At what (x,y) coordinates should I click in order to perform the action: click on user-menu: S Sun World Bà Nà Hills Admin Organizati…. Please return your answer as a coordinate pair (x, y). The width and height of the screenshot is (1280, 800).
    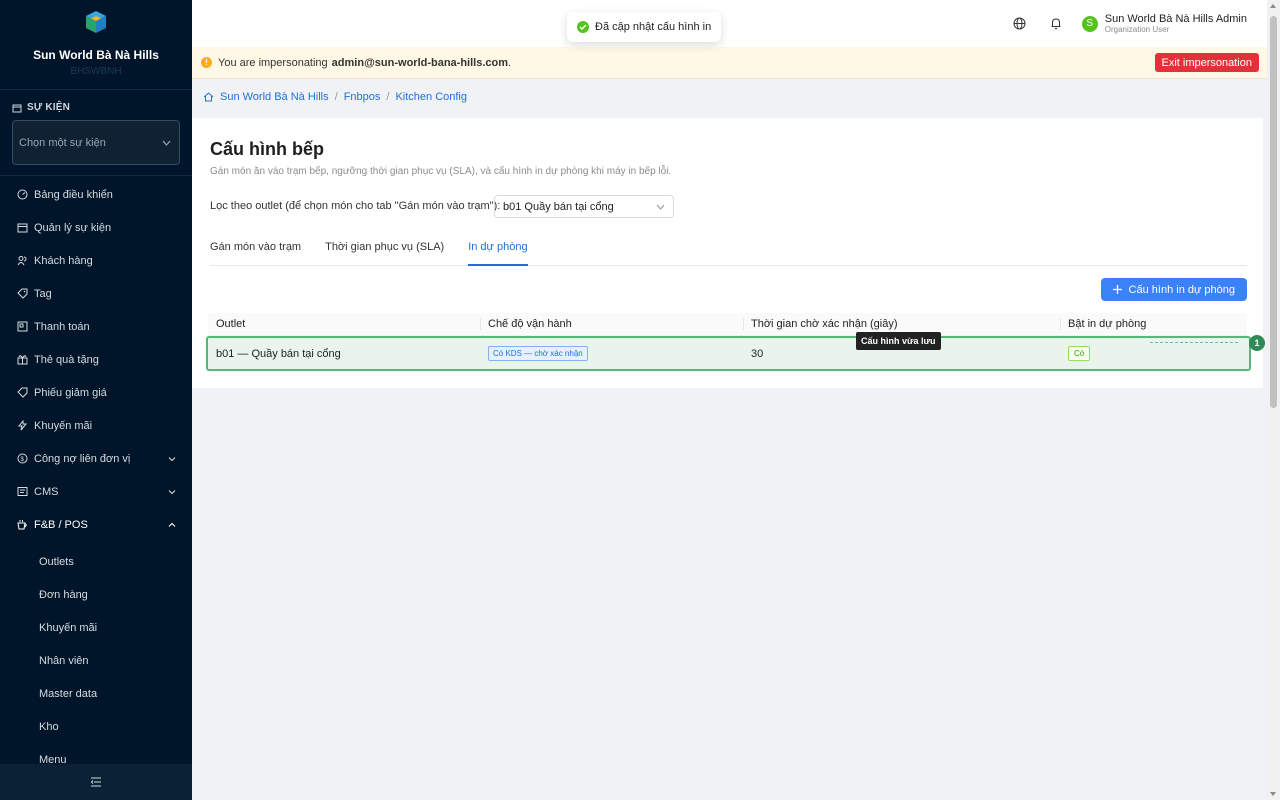
    Looking at the image, I should click on (1170, 23).